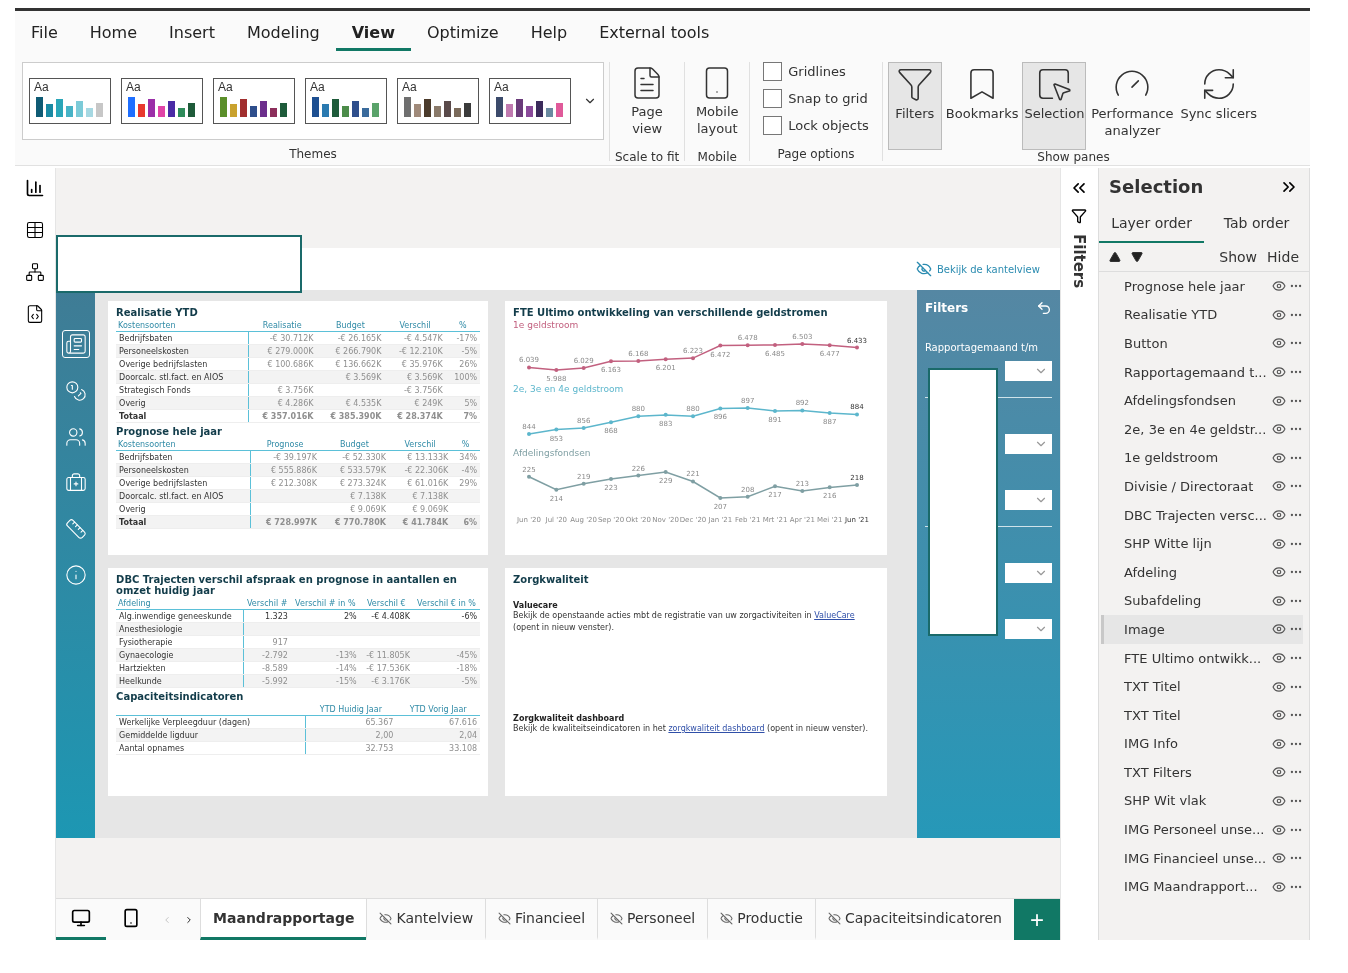 The image size is (1348, 973). Describe the element at coordinates (282, 416) in the screenshot. I see `table-cell: € 357.016K` at that location.